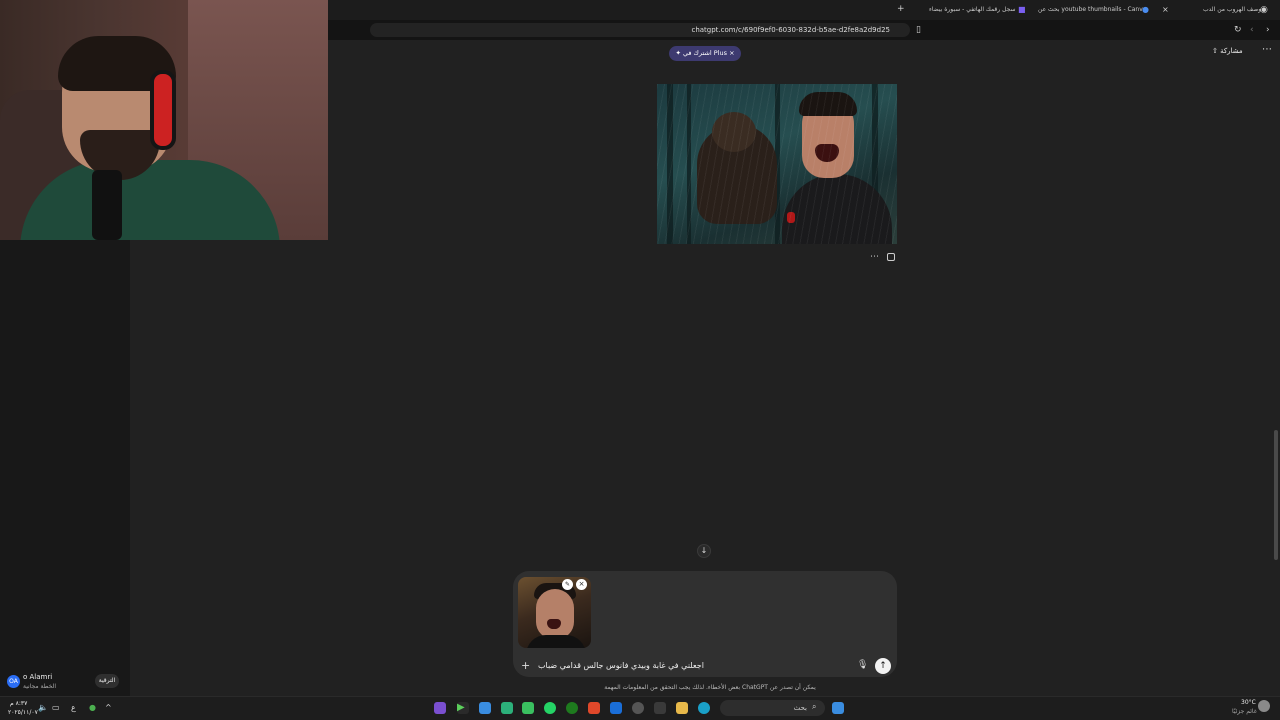 The width and height of the screenshot is (1280, 720). Describe the element at coordinates (56, 707) in the screenshot. I see `network-icon: ▭` at that location.